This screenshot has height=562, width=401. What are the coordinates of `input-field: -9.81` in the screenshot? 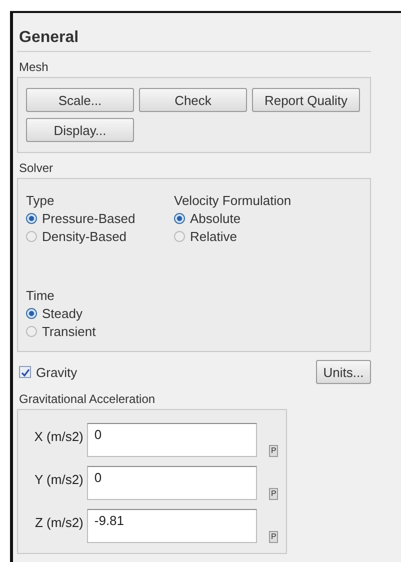 It's located at (172, 526).